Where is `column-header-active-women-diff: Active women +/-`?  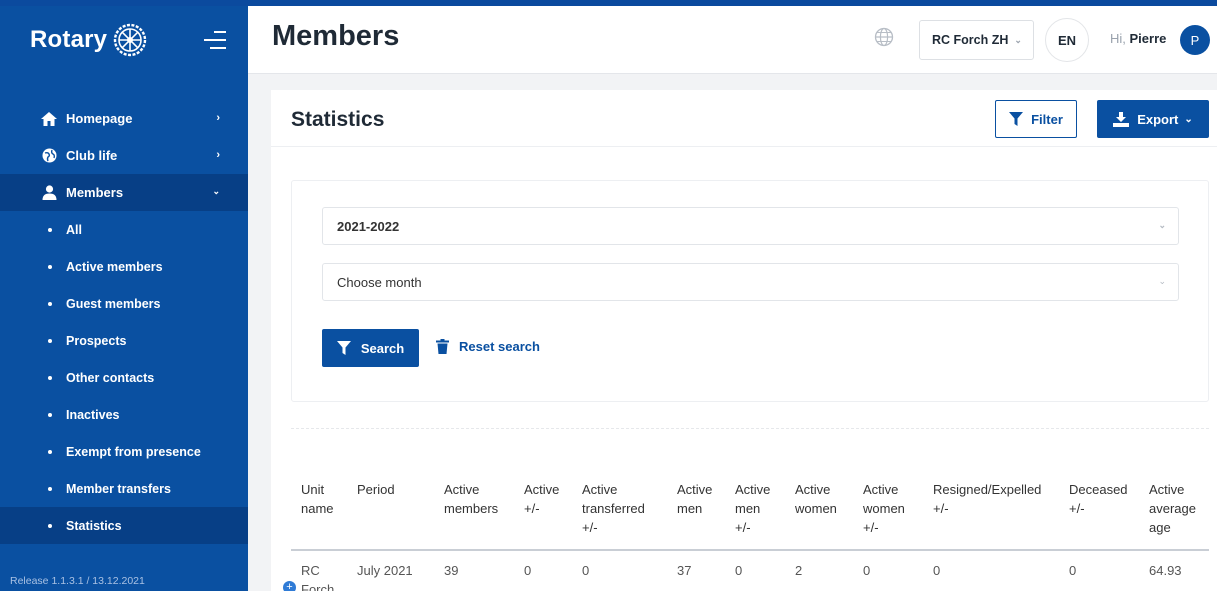 column-header-active-women-diff: Active women +/- is located at coordinates (888, 510).